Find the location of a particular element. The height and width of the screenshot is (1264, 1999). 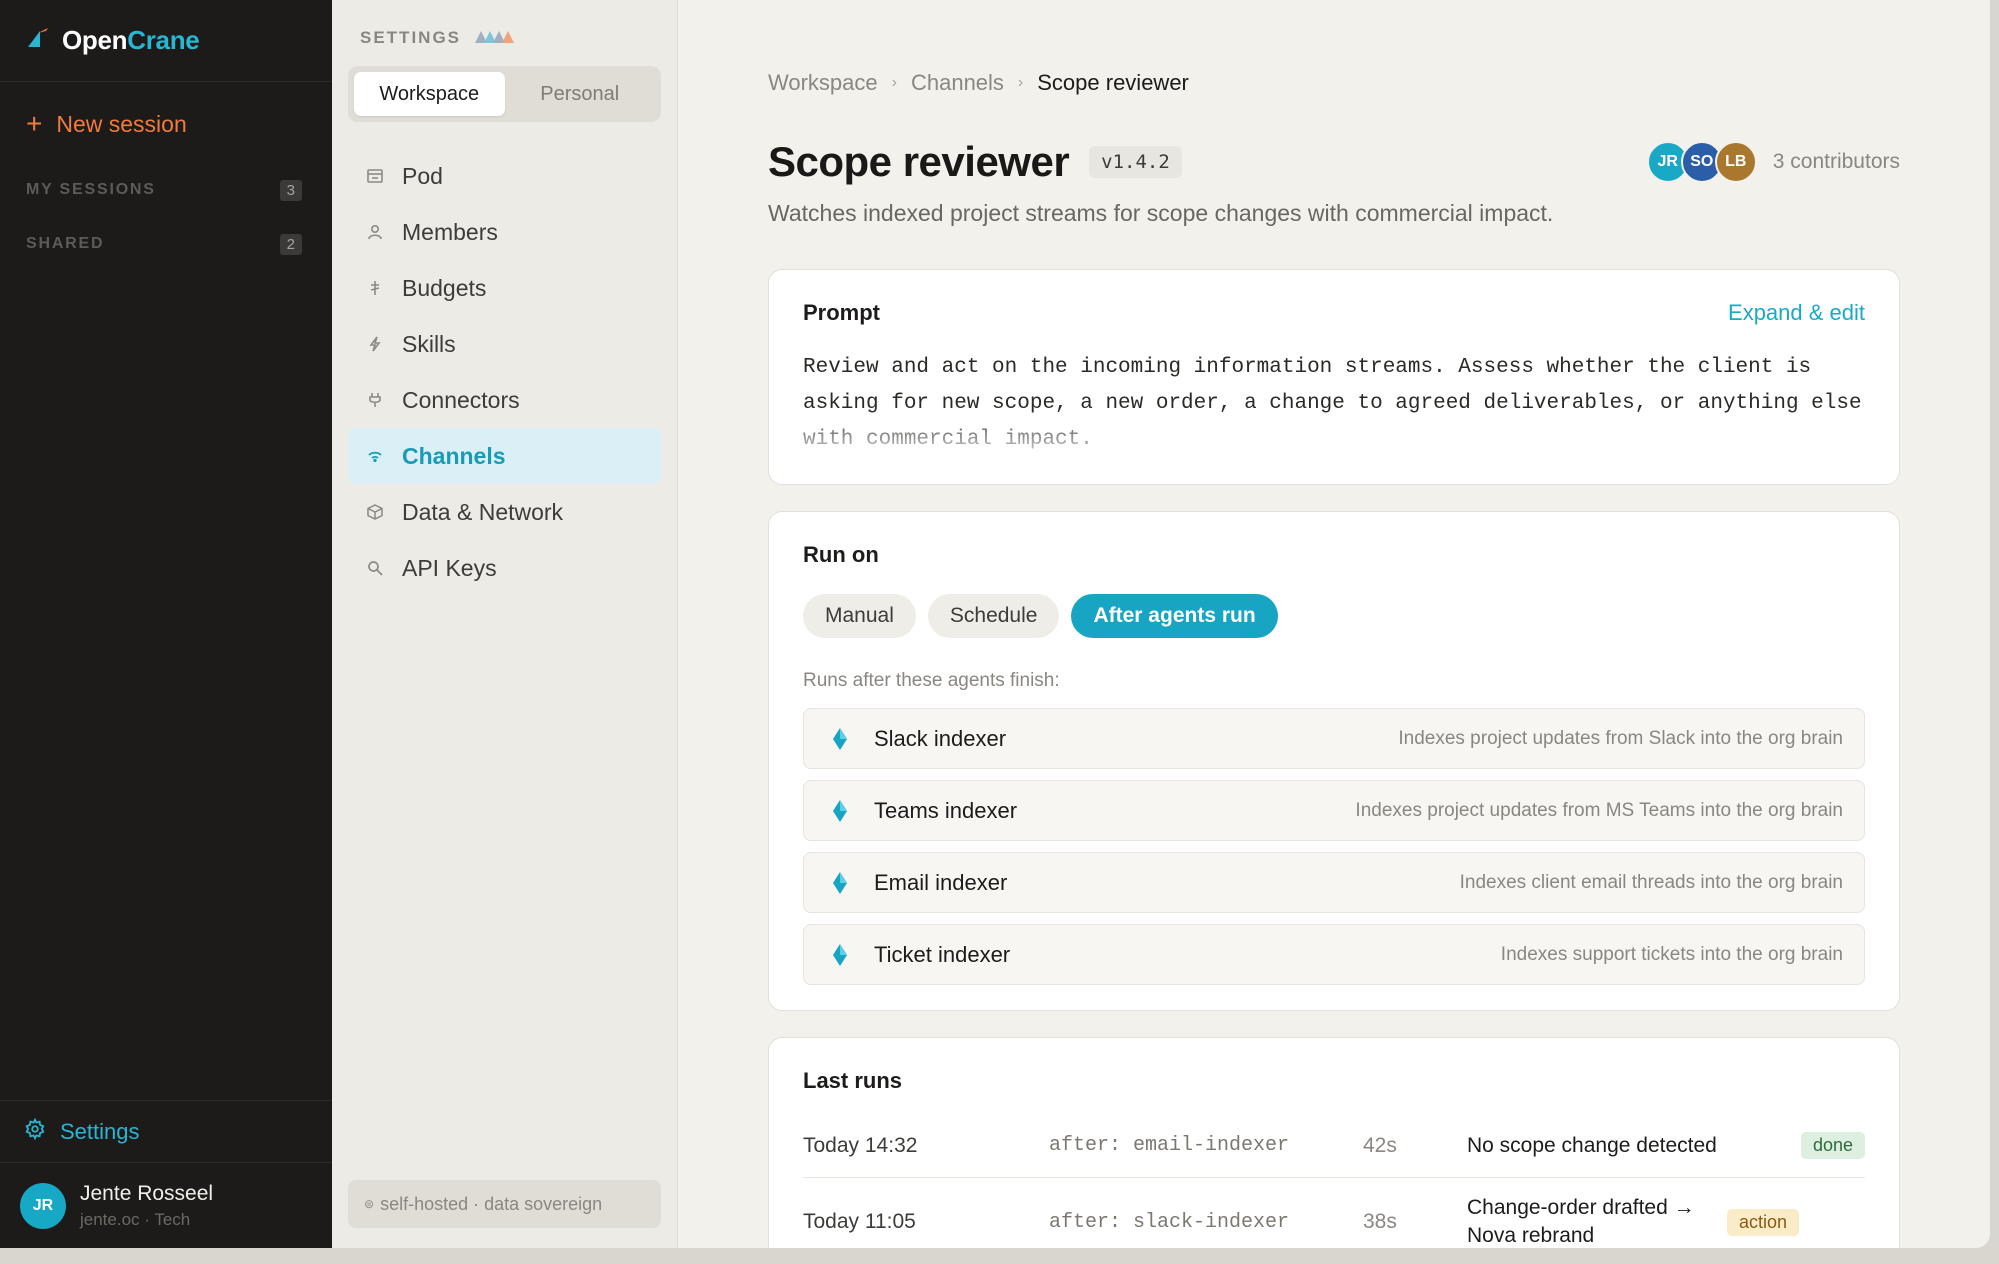

menu-item-label: Members is located at coordinates (450, 231).